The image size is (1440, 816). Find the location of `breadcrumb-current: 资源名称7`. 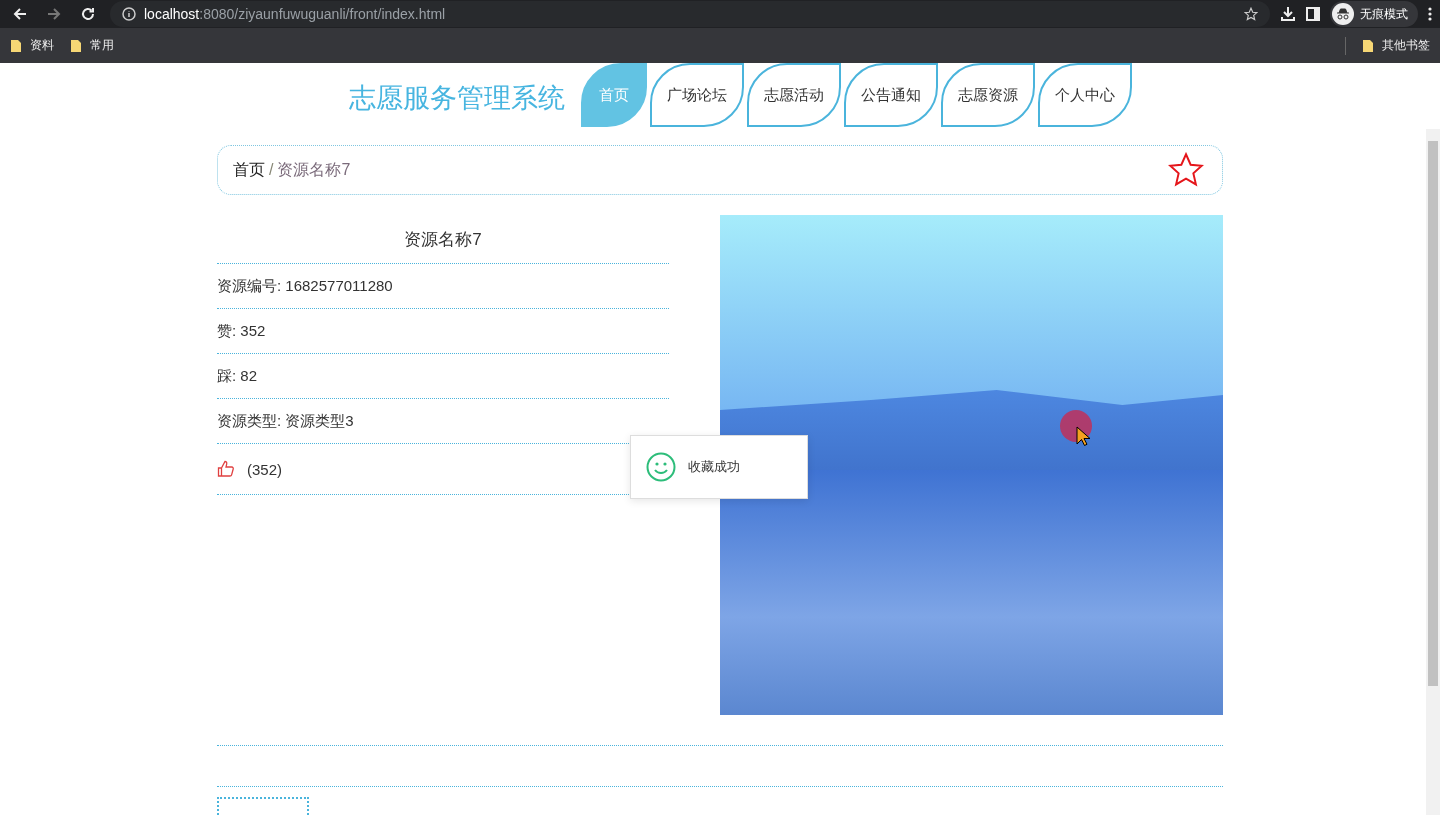

breadcrumb-current: 资源名称7 is located at coordinates (314, 169).